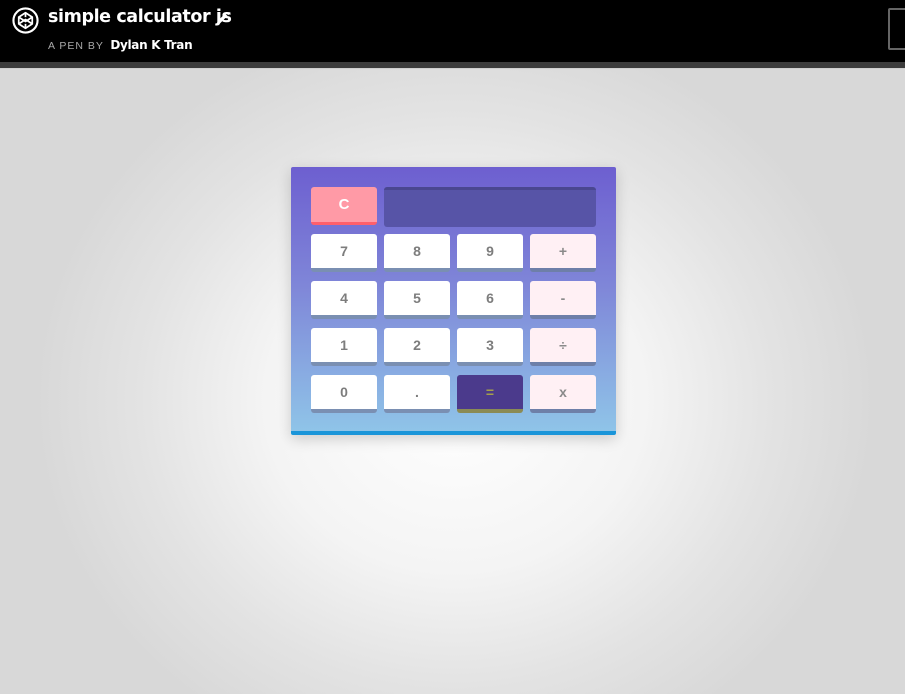 The image size is (905, 694). Describe the element at coordinates (490, 207) in the screenshot. I see `calculator-display` at that location.